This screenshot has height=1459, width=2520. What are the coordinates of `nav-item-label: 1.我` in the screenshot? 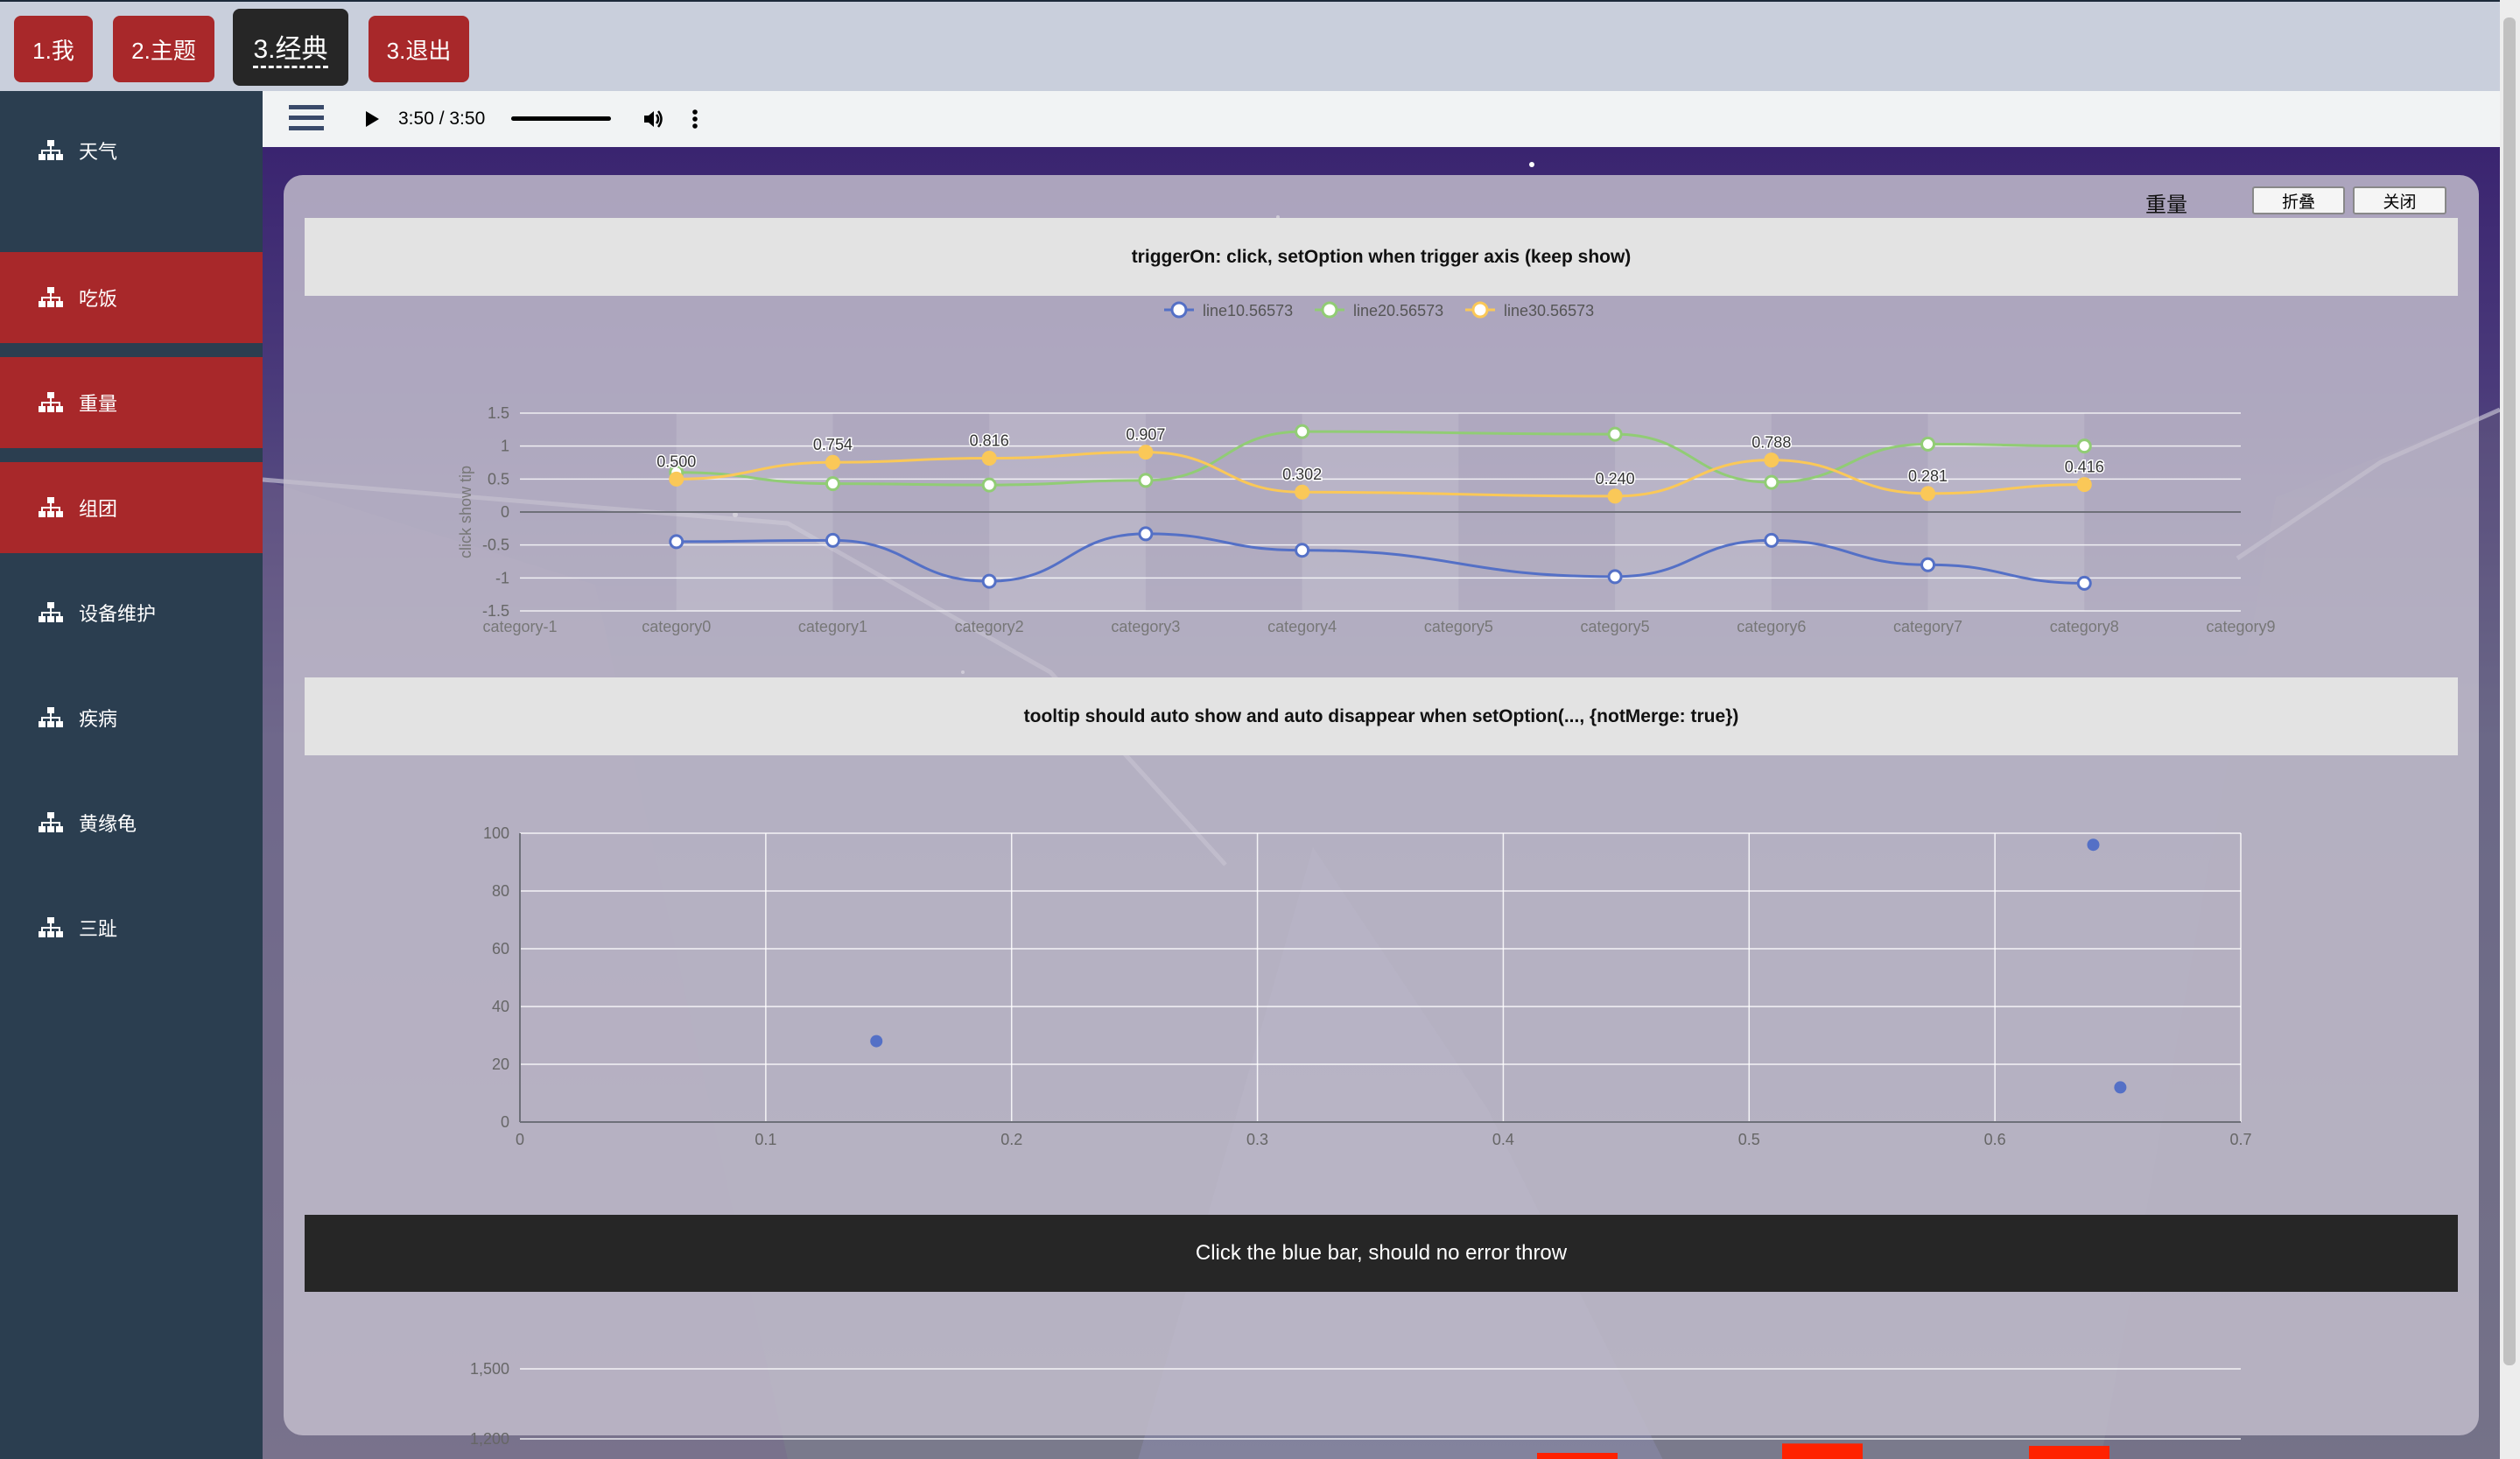 It's located at (53, 50).